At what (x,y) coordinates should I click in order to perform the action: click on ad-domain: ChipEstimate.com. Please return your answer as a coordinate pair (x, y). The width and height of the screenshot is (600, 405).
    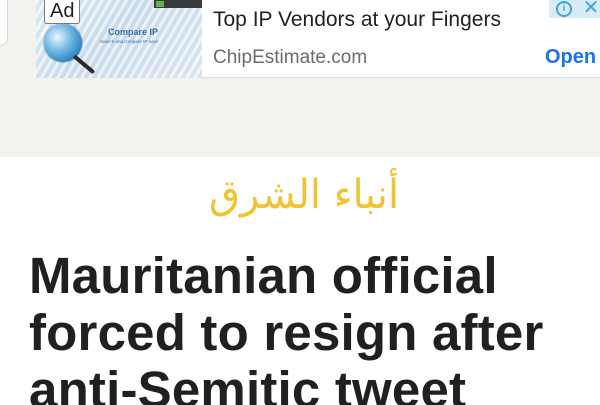
    Looking at the image, I should click on (290, 58).